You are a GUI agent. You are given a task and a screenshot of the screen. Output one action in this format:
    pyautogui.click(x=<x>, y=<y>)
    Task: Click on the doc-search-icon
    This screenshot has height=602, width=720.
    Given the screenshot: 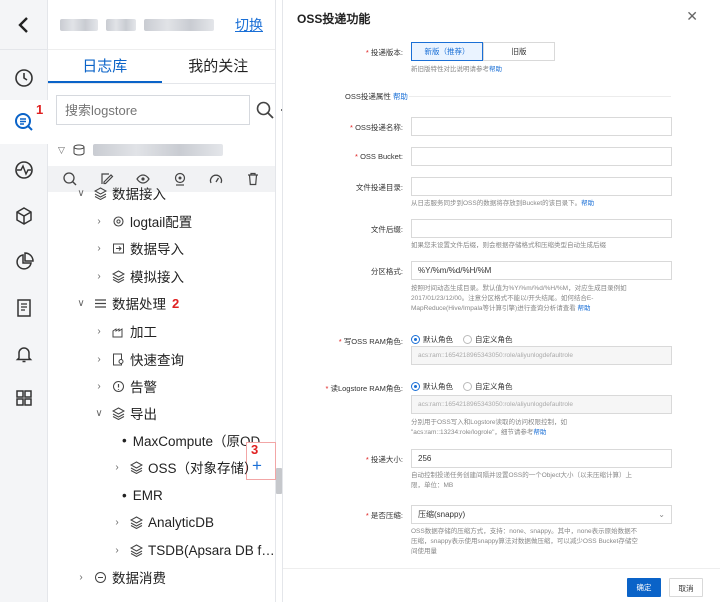 What is the action you would take?
    pyautogui.click(x=118, y=359)
    